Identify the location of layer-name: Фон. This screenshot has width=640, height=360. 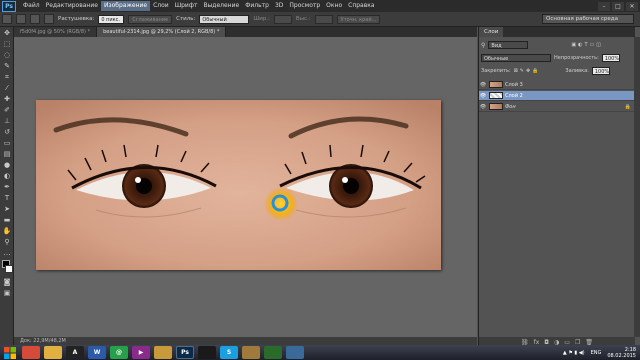
(510, 106).